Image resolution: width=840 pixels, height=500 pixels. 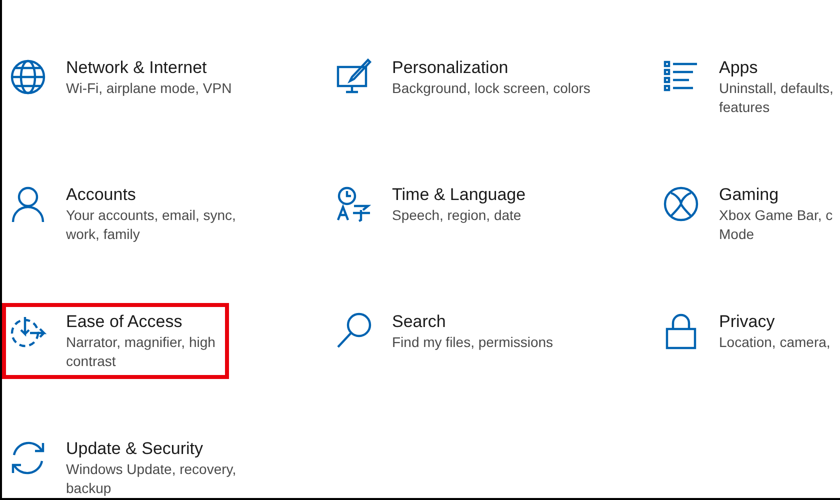 I want to click on settings-tile: Apps Uninstall, defaults, features, so click(x=747, y=87).